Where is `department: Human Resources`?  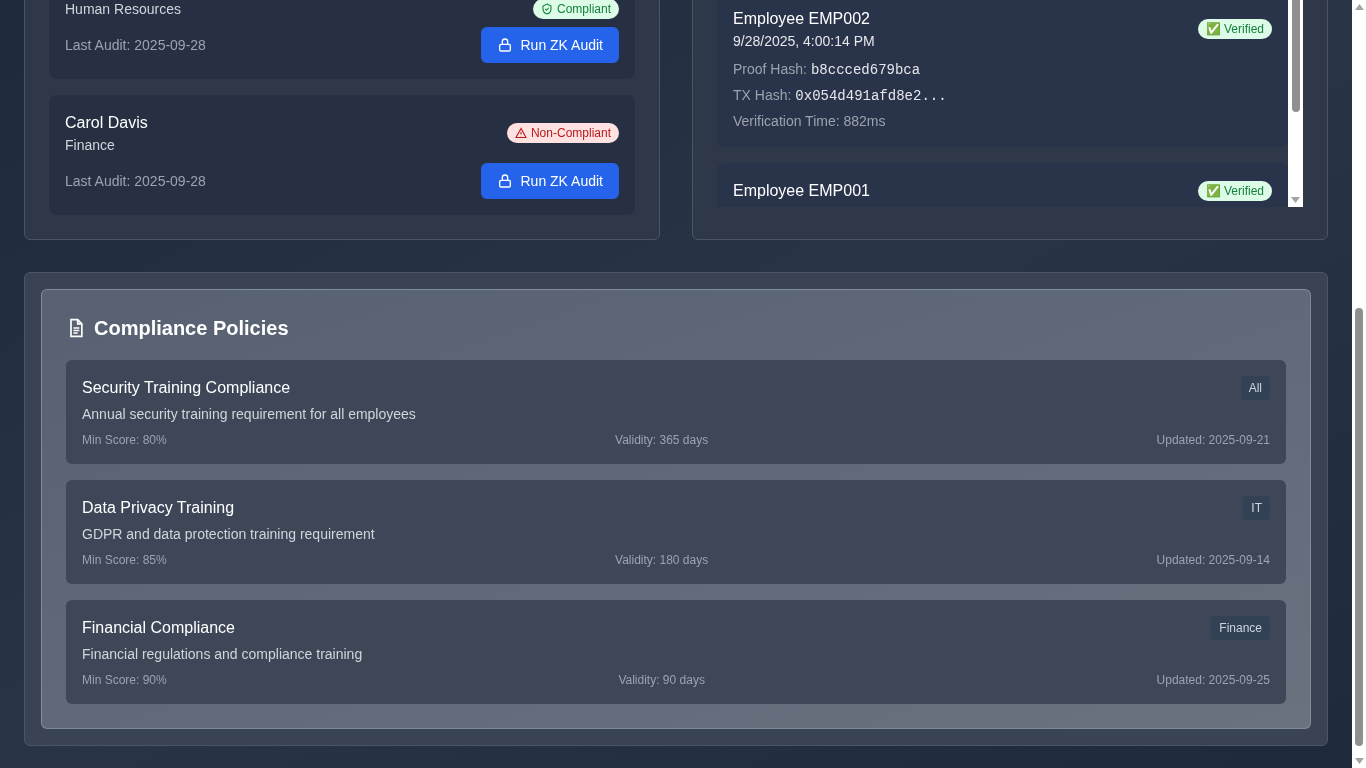 department: Human Resources is located at coordinates (123, 9).